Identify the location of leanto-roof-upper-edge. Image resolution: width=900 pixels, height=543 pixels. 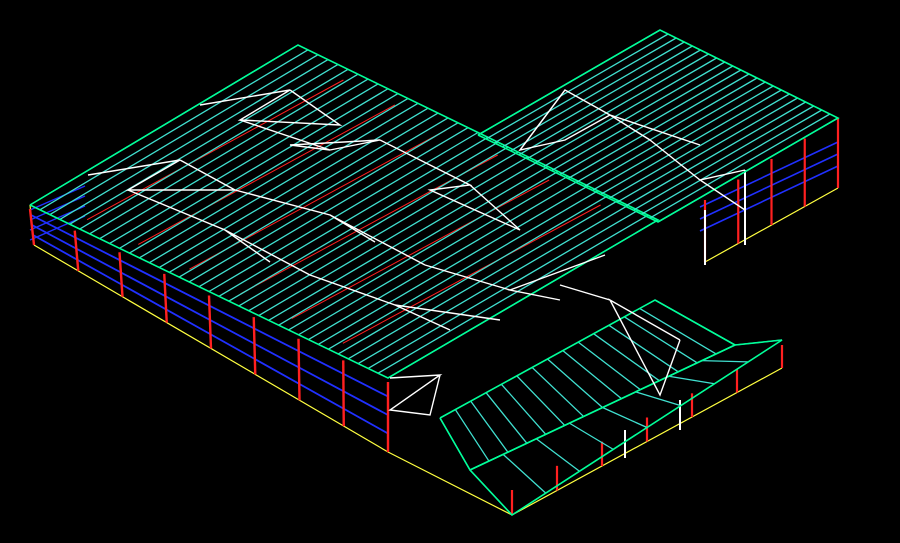
(588, 385).